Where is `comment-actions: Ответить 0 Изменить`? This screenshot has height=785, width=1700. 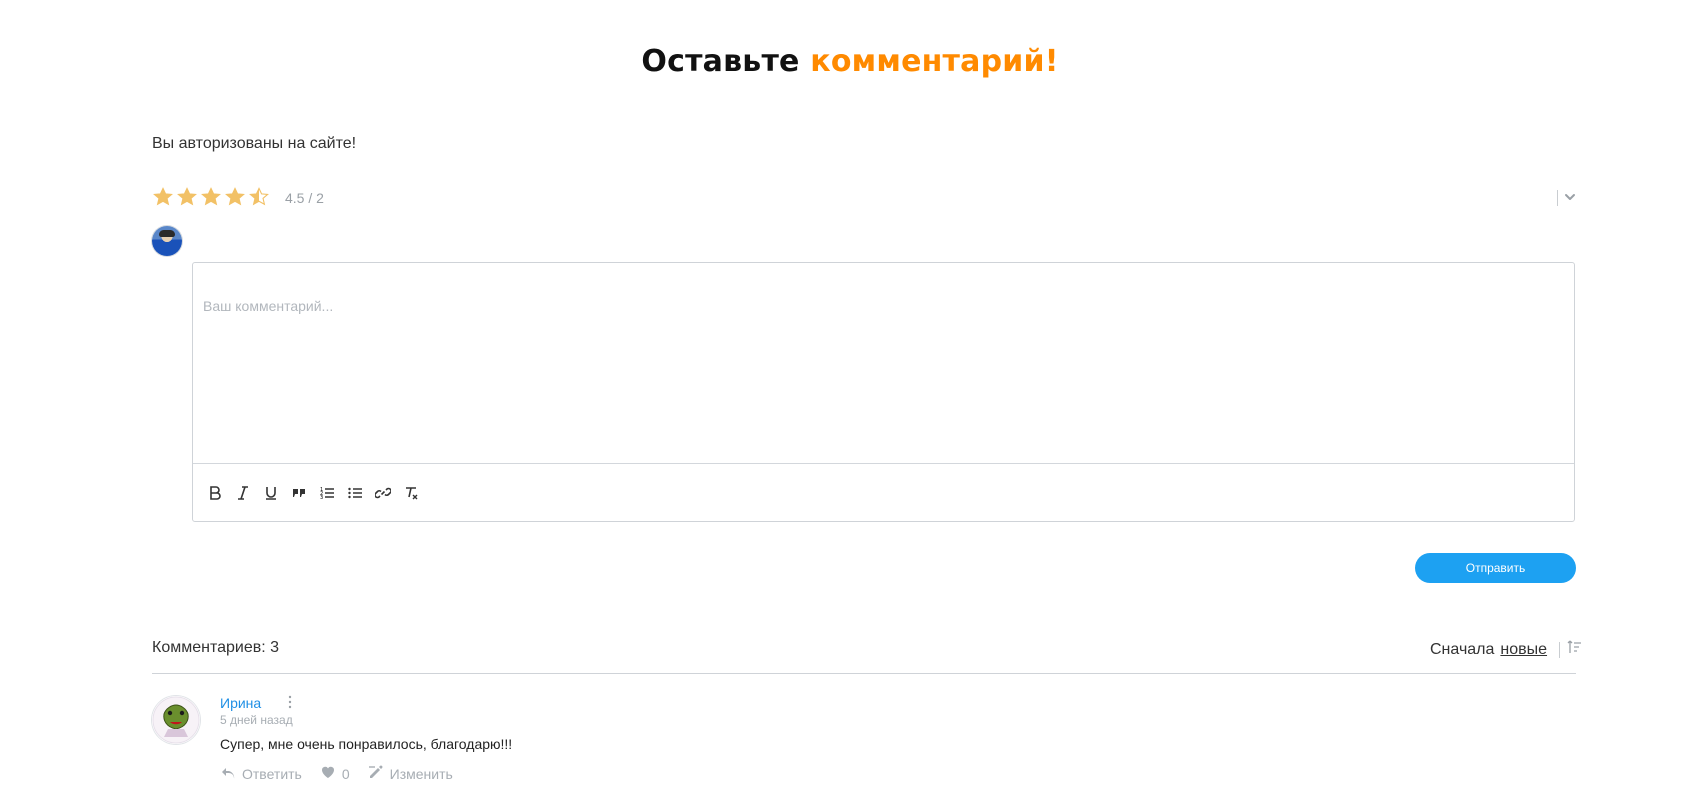
comment-actions: Ответить 0 Изменить is located at coordinates (336, 773).